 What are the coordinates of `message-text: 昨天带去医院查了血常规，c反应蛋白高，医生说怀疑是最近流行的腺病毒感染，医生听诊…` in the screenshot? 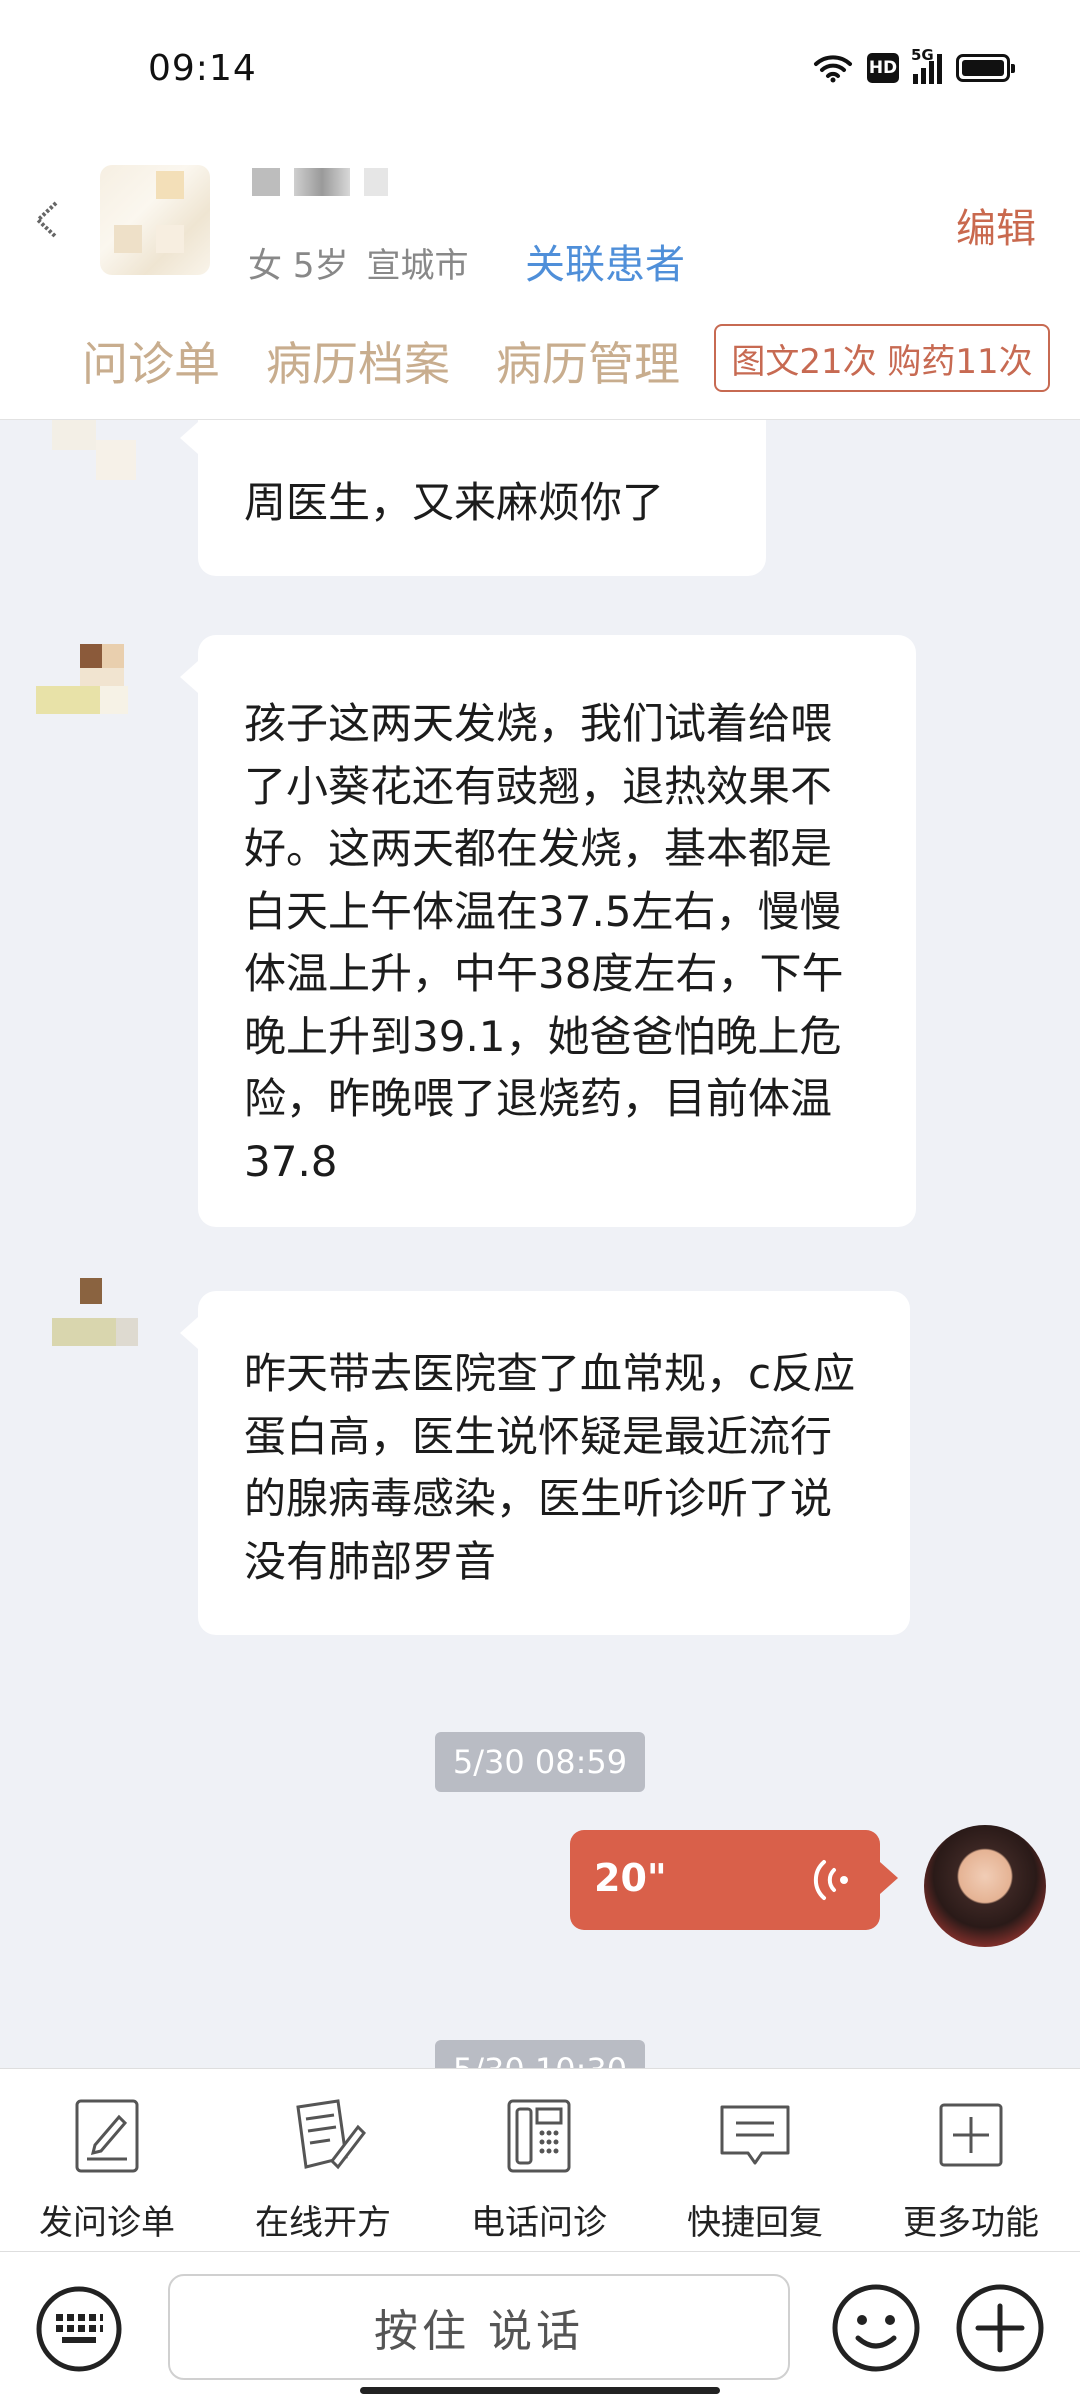 It's located at (550, 1467).